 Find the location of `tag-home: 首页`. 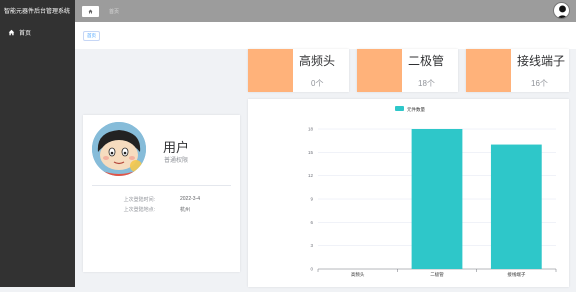

tag-home: 首页 is located at coordinates (91, 36).